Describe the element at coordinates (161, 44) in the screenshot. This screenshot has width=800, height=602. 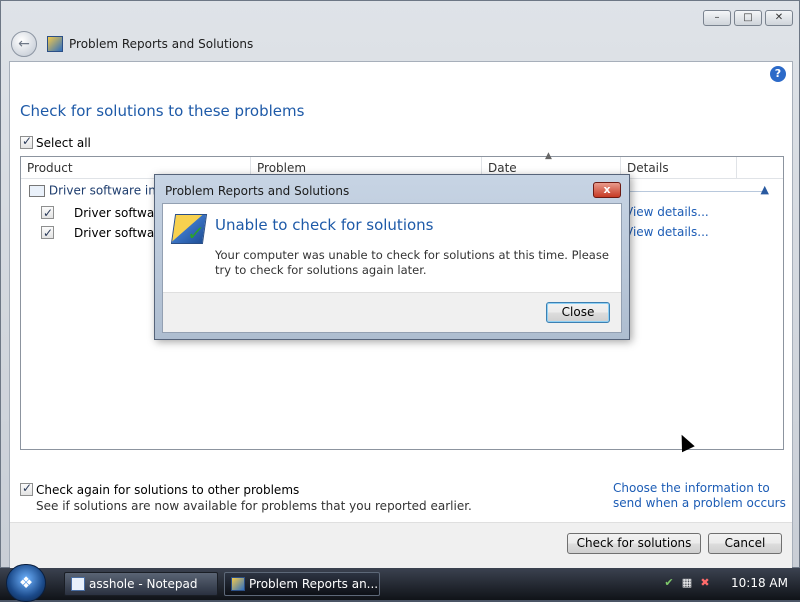
I see `window-title: Problem Reports and Solutions` at that location.